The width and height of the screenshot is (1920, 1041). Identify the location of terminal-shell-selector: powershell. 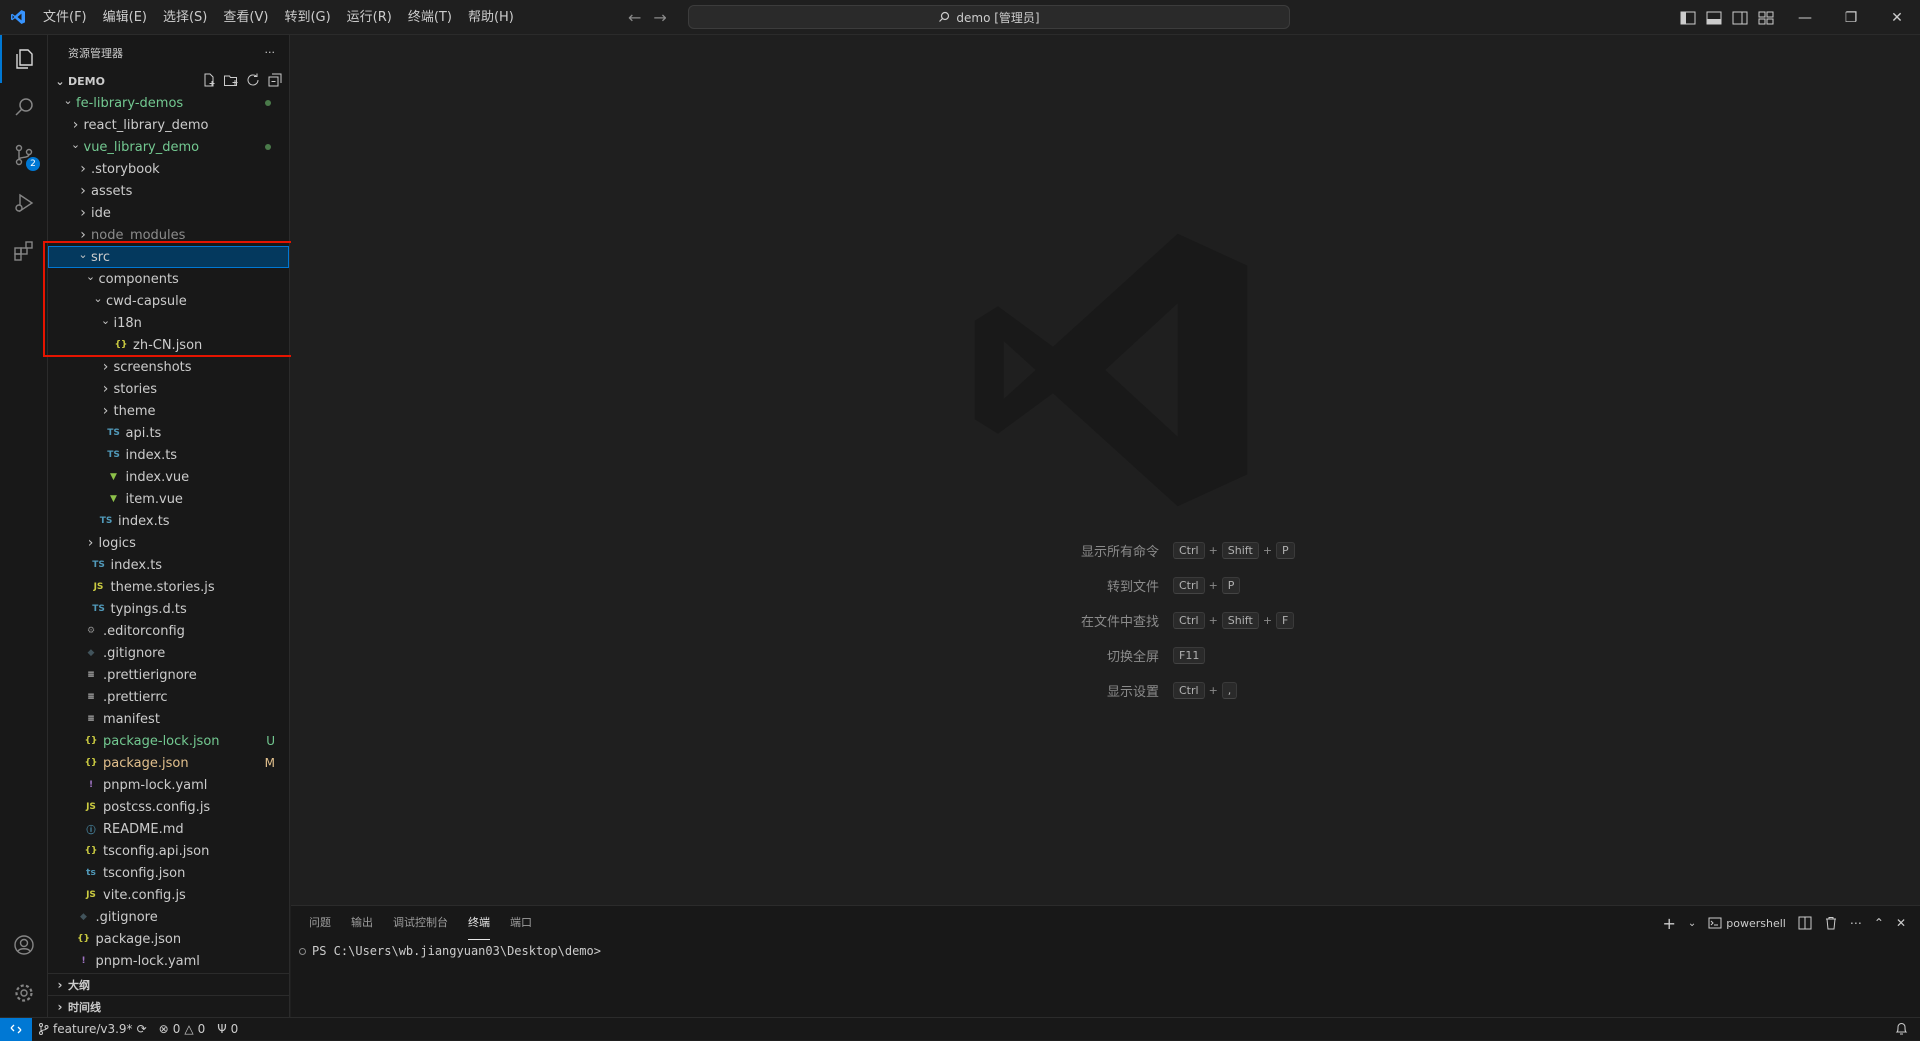
(1747, 923).